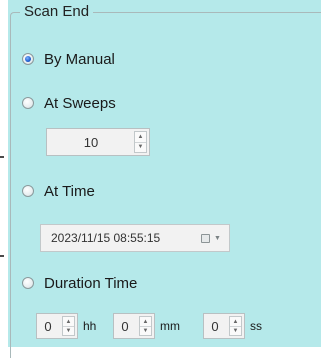  I want to click on radio-duration-time: Duration Time, so click(79, 283).